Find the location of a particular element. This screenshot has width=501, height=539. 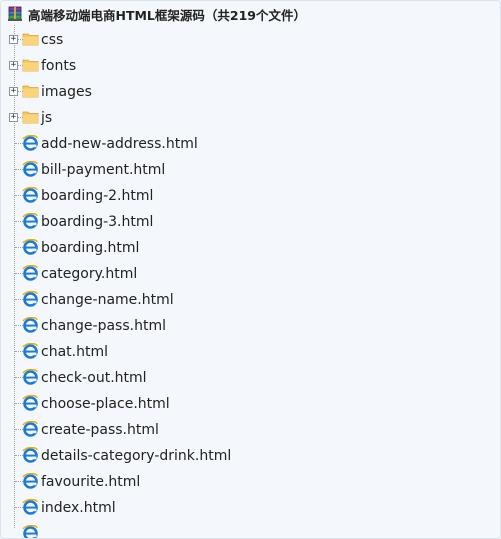

tree-file-row: boarding-3.html is located at coordinates (246, 222).